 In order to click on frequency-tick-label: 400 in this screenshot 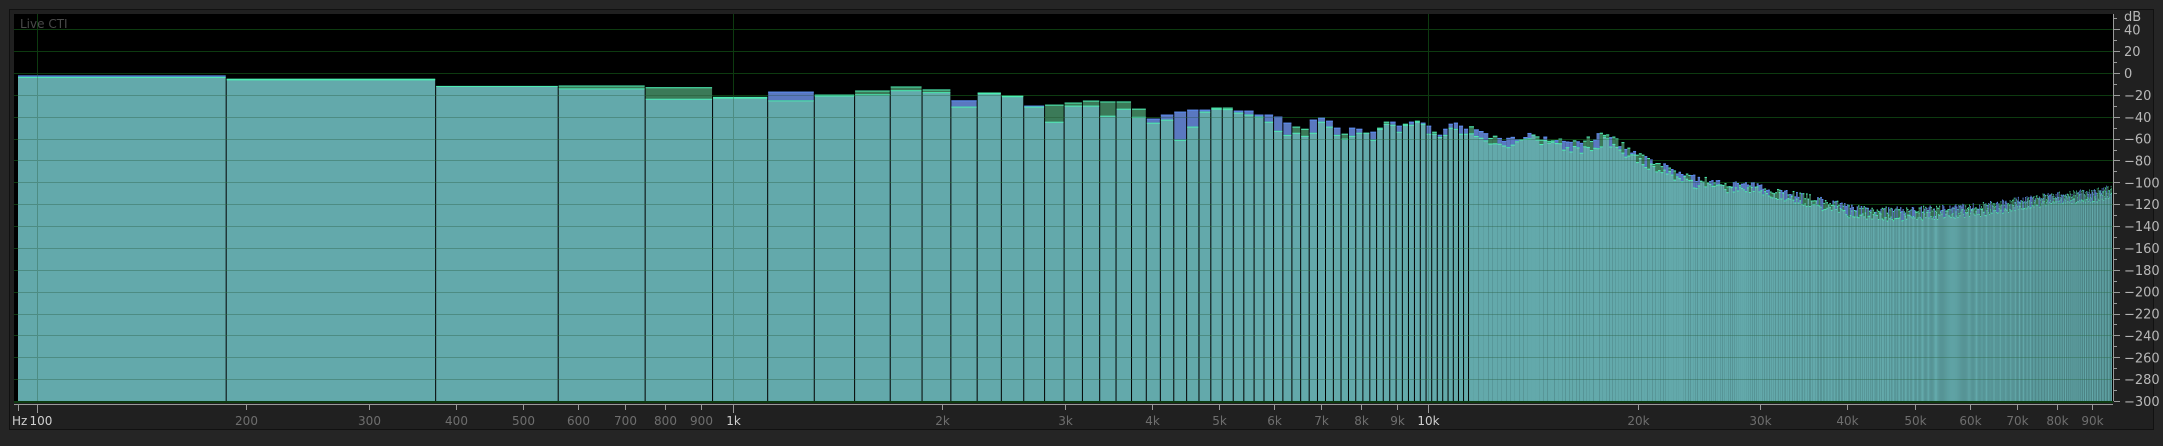, I will do `click(456, 421)`.